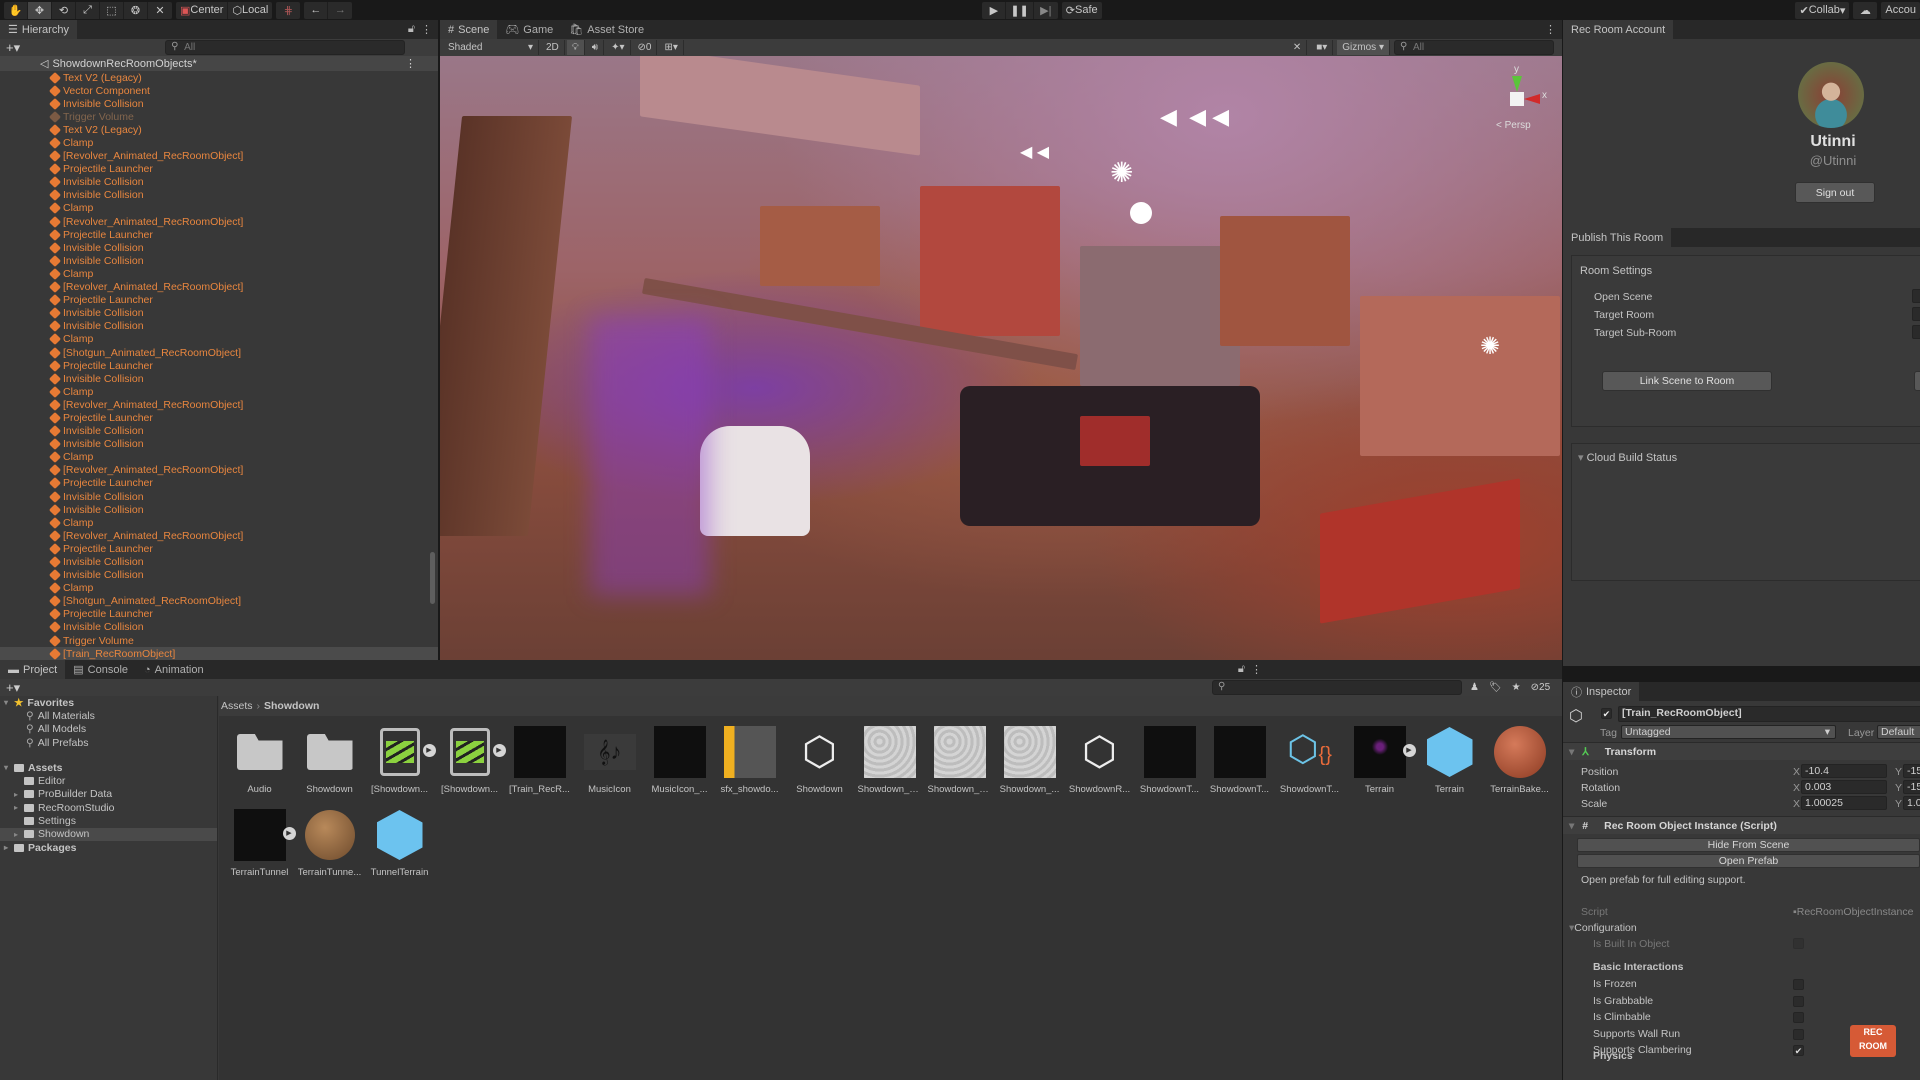 This screenshot has height=1080, width=1920. What do you see at coordinates (1916, 314) in the screenshot?
I see `target-room-field` at bounding box center [1916, 314].